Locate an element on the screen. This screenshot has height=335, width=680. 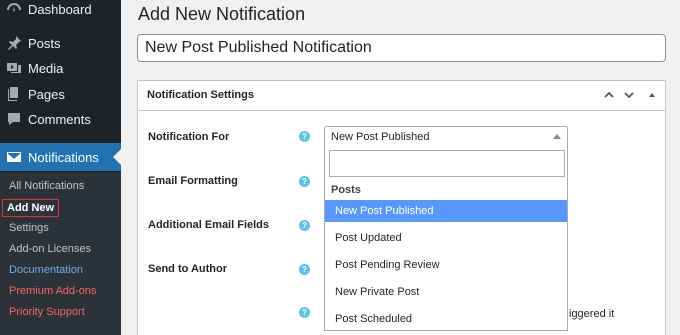
description-text-fragment: iggered it is located at coordinates (592, 314).